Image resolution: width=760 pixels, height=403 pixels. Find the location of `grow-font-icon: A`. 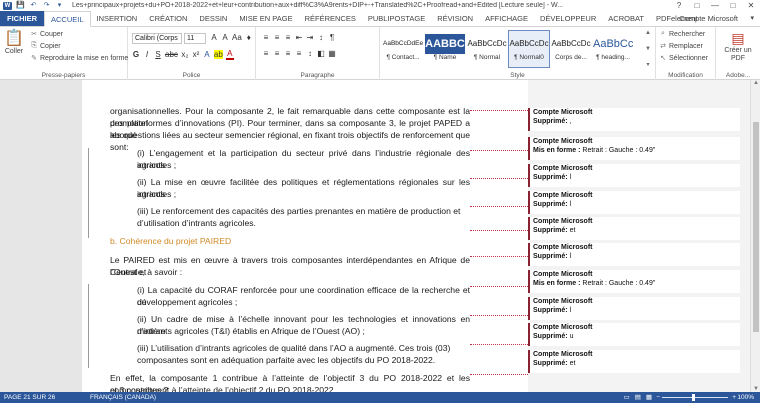

grow-font-icon: A is located at coordinates (214, 37).